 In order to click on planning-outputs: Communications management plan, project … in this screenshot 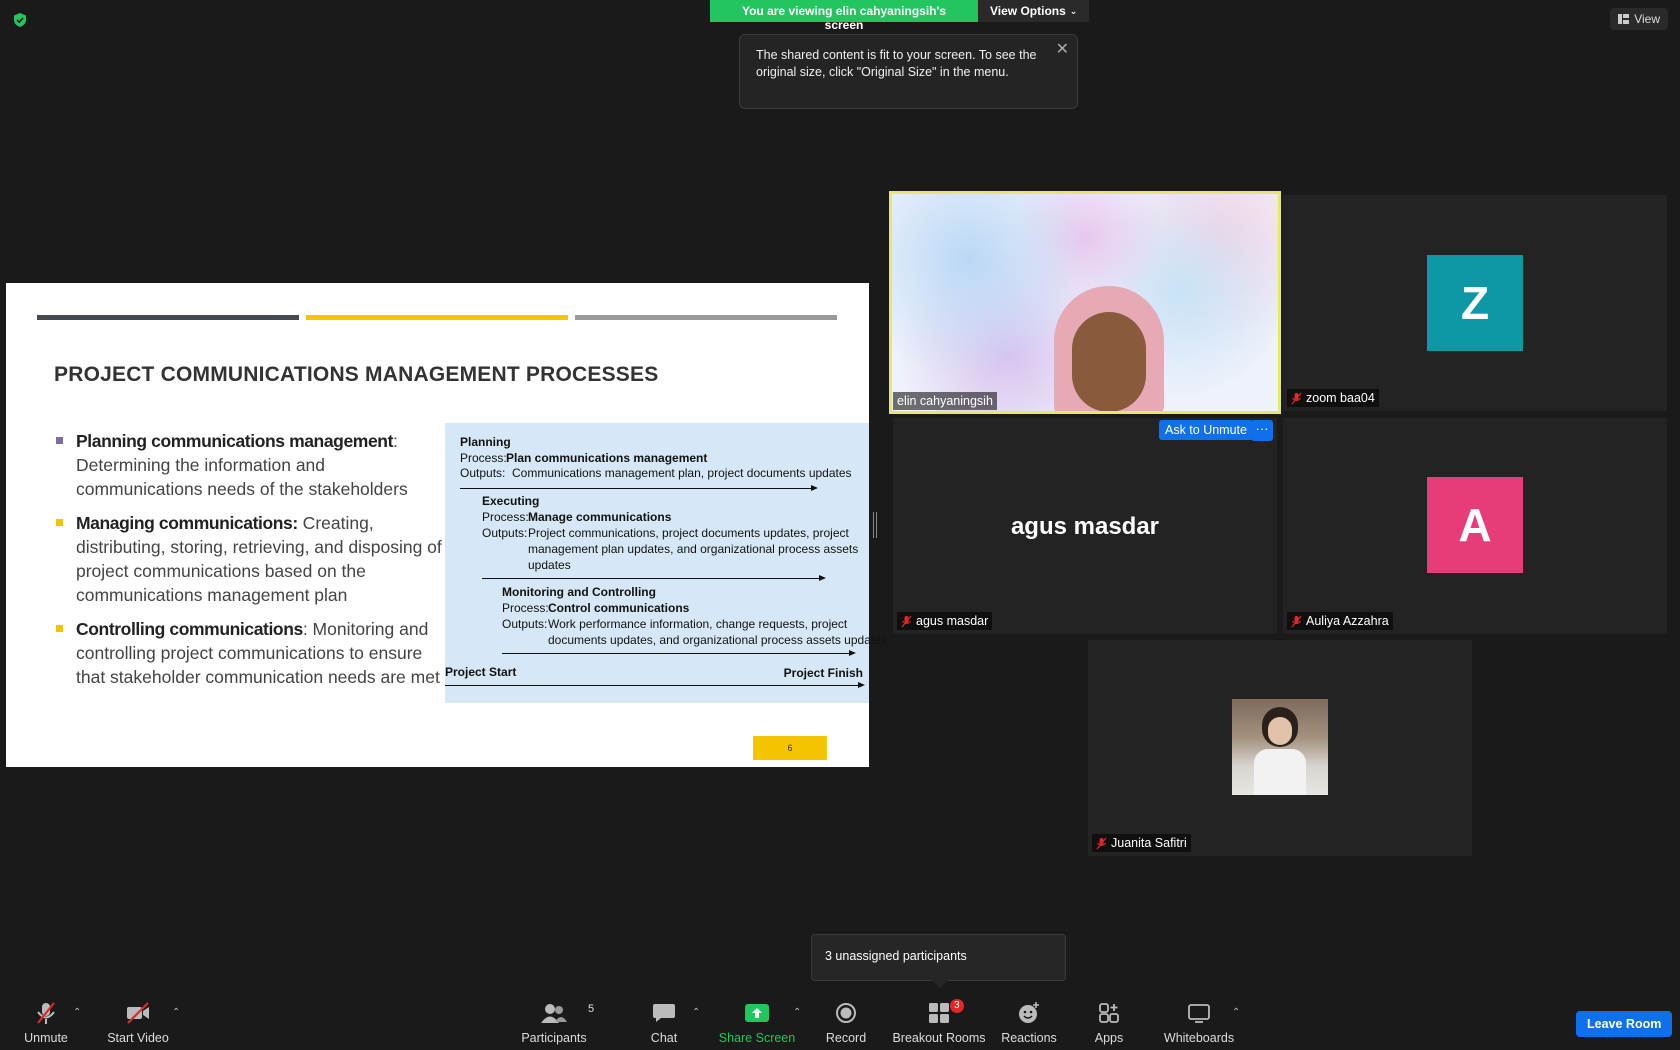, I will do `click(682, 473)`.